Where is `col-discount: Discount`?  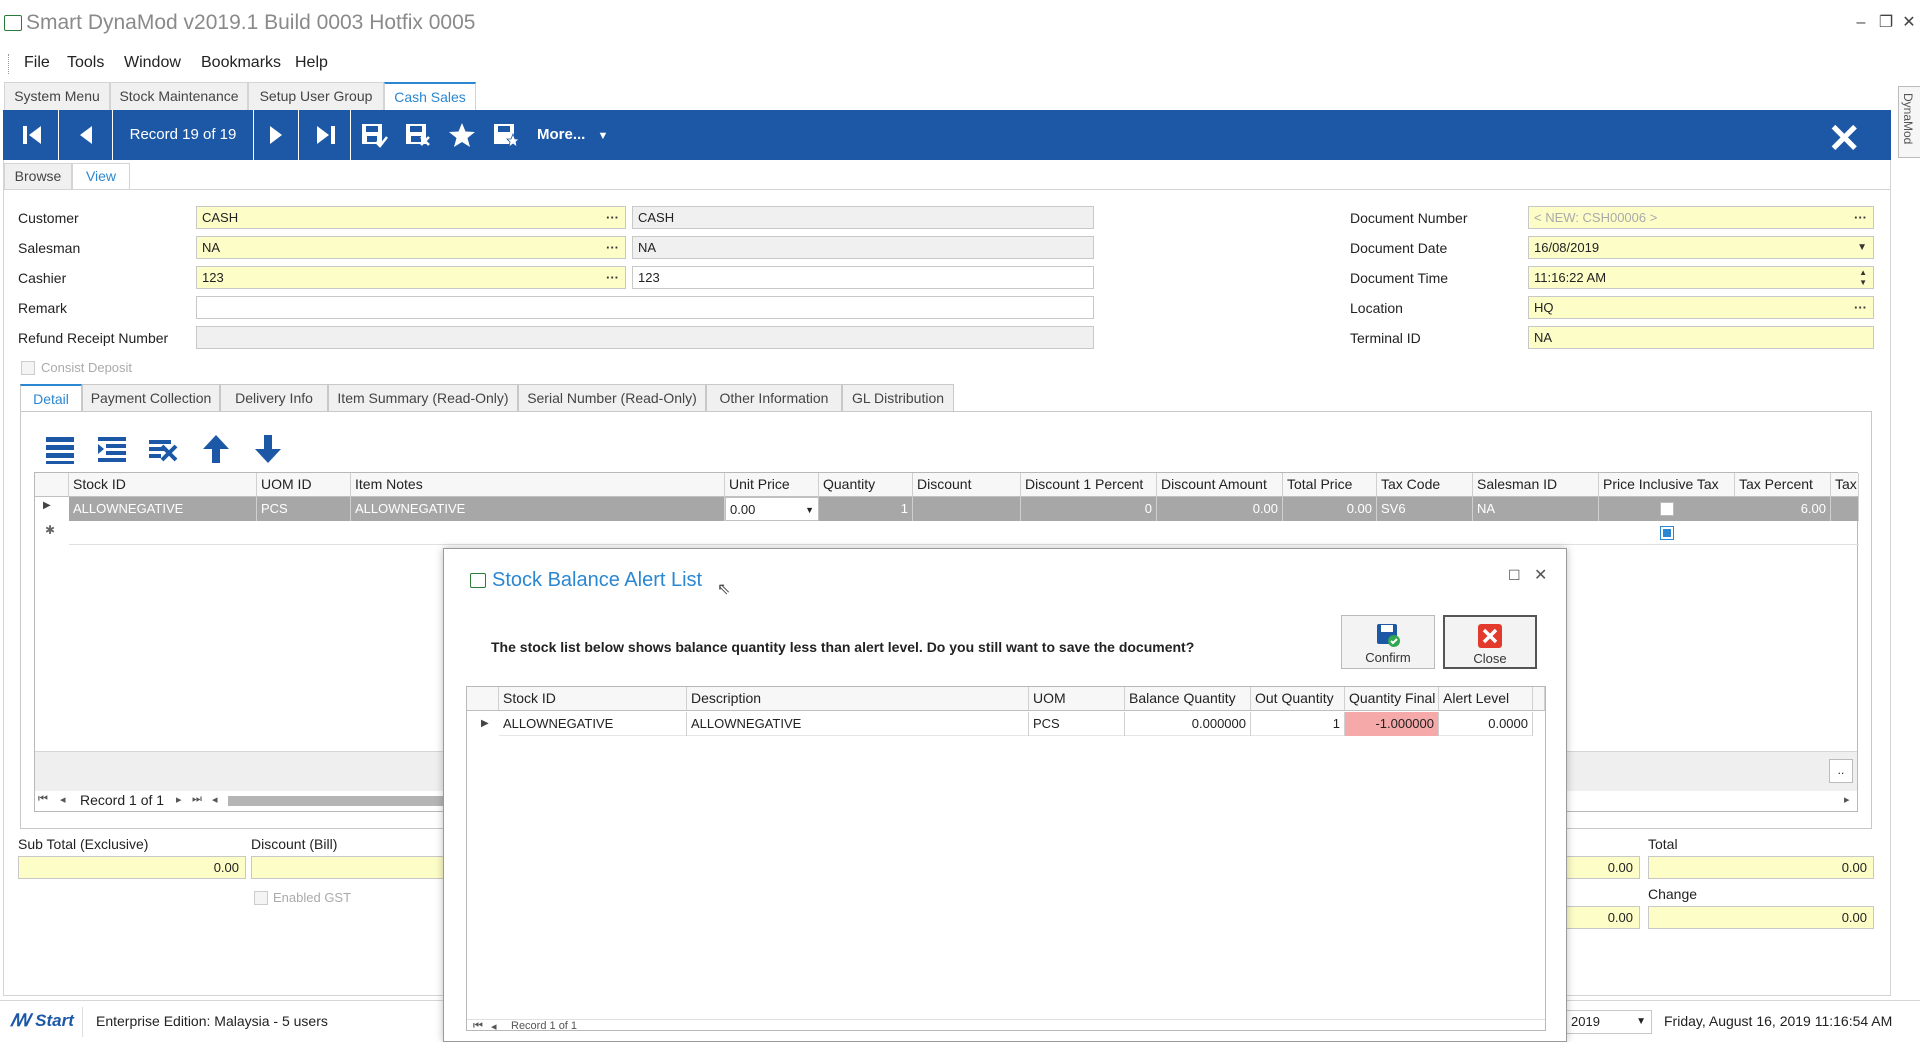 col-discount: Discount is located at coordinates (967, 485).